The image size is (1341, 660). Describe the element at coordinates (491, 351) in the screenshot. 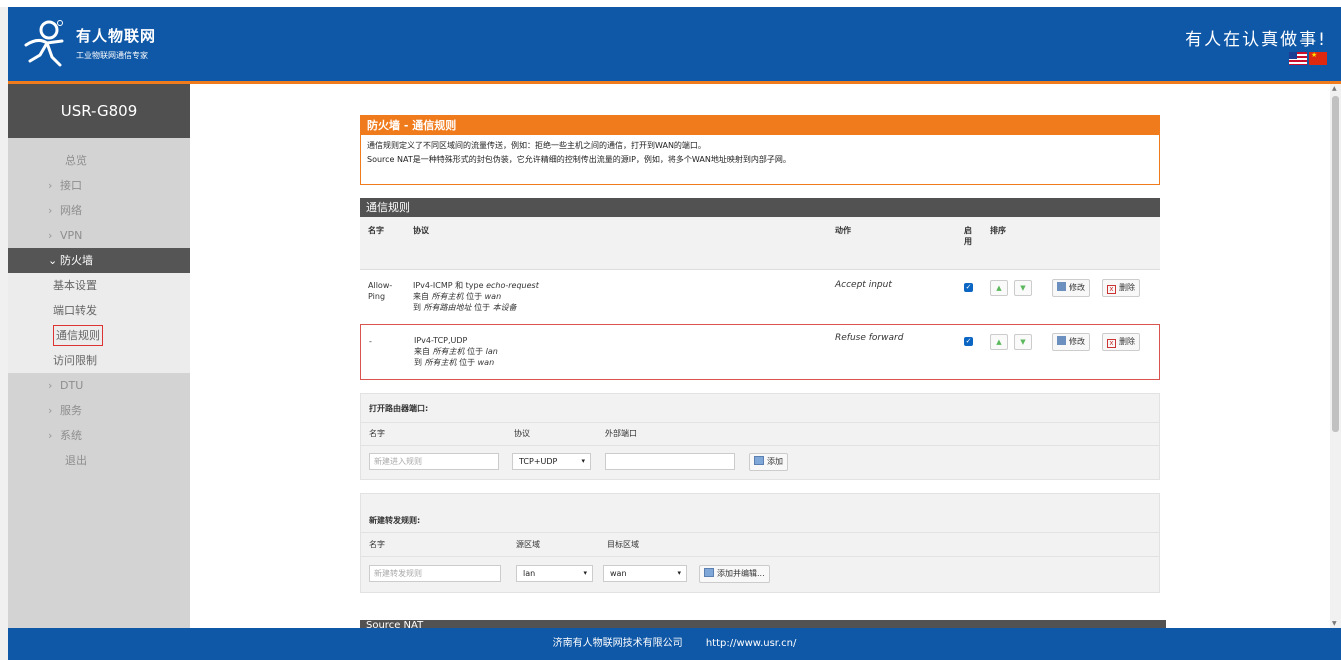

I see `rule-from-zone: lan` at that location.